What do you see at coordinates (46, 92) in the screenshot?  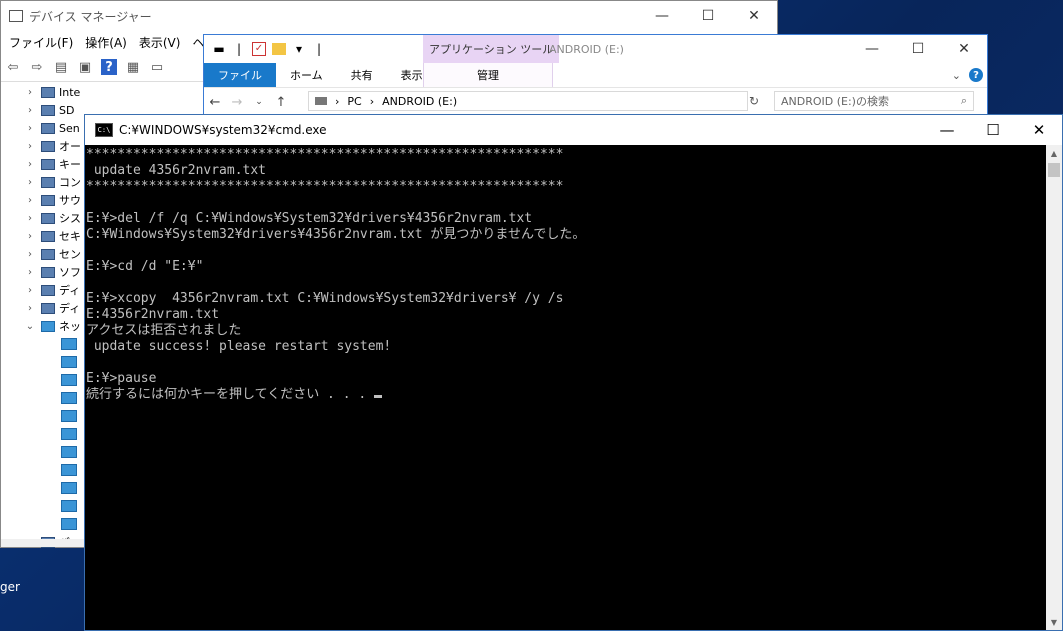 I see `tree-item: › Inte` at bounding box center [46, 92].